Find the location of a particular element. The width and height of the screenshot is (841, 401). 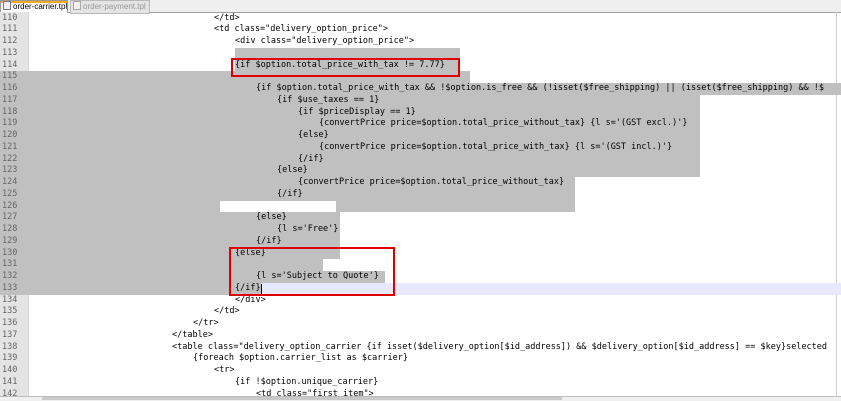

code-line: 133 {/if} is located at coordinates (420, 288).